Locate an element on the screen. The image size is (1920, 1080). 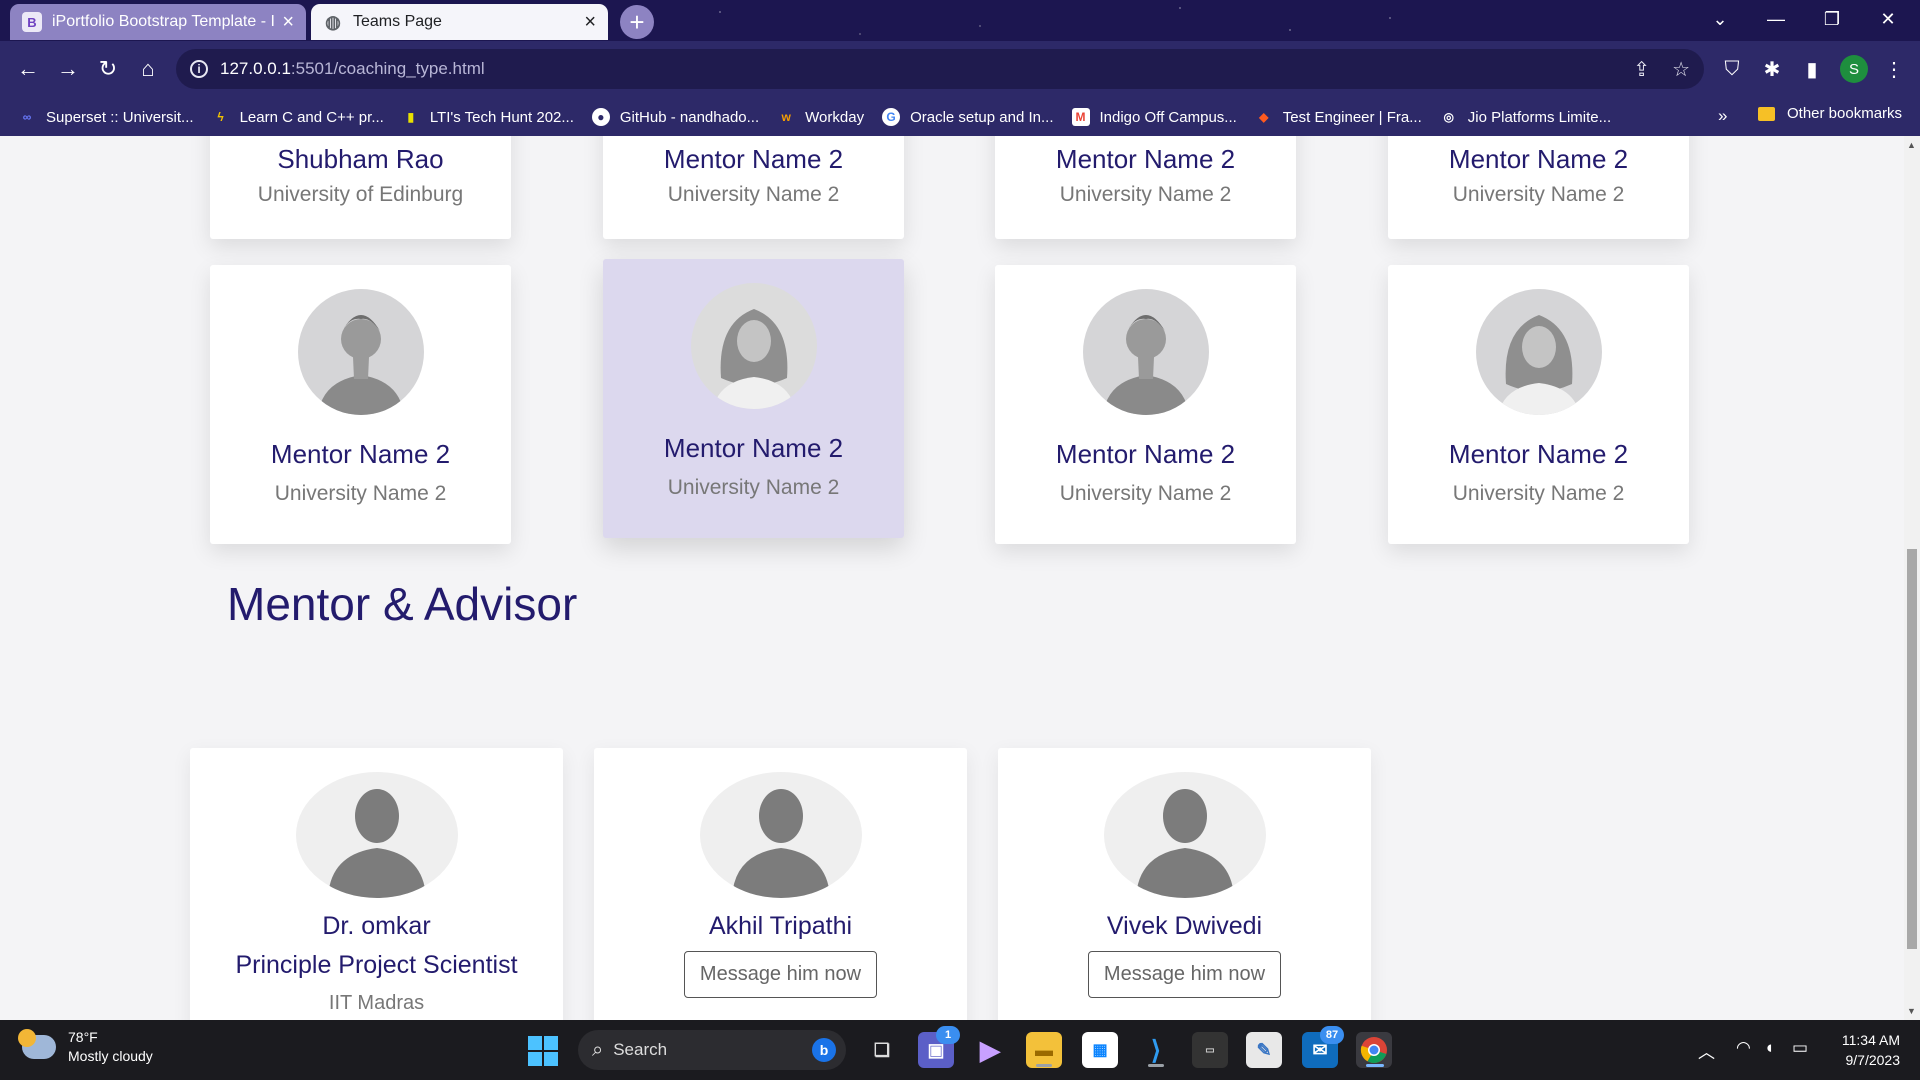
male-avatar-icon is located at coordinates (1145, 352).